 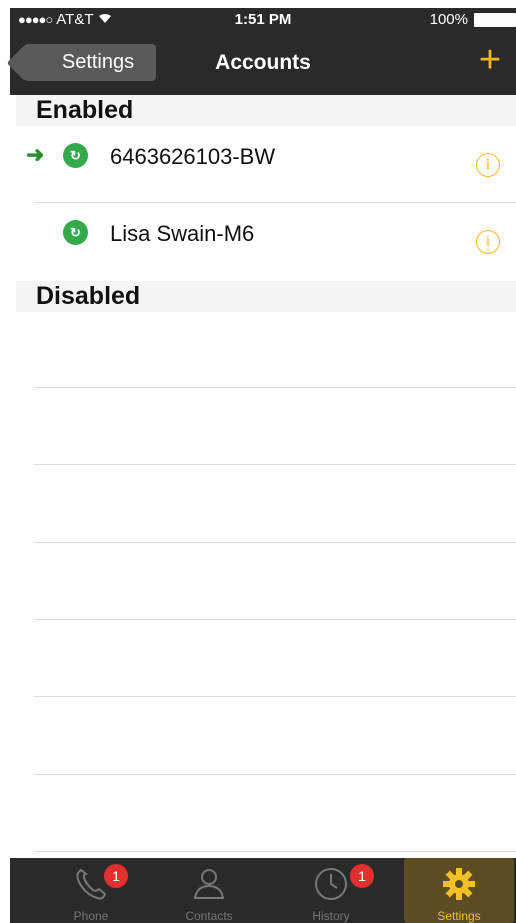 I want to click on account-row: ➜ ↻ 6463626103-BW i, so click(x=266, y=164).